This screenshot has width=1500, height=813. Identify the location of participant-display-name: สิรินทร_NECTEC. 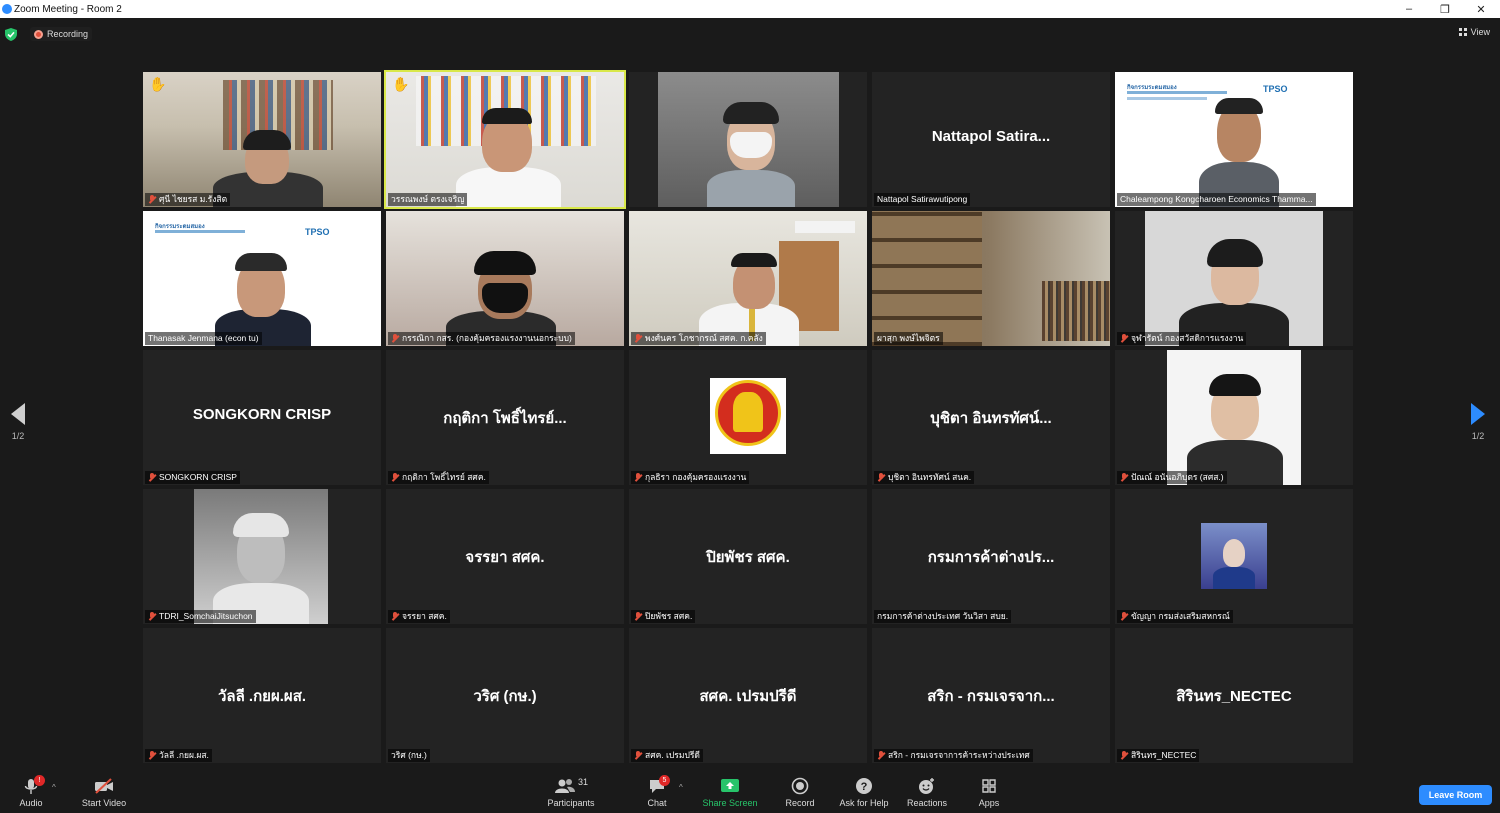
(1234, 696).